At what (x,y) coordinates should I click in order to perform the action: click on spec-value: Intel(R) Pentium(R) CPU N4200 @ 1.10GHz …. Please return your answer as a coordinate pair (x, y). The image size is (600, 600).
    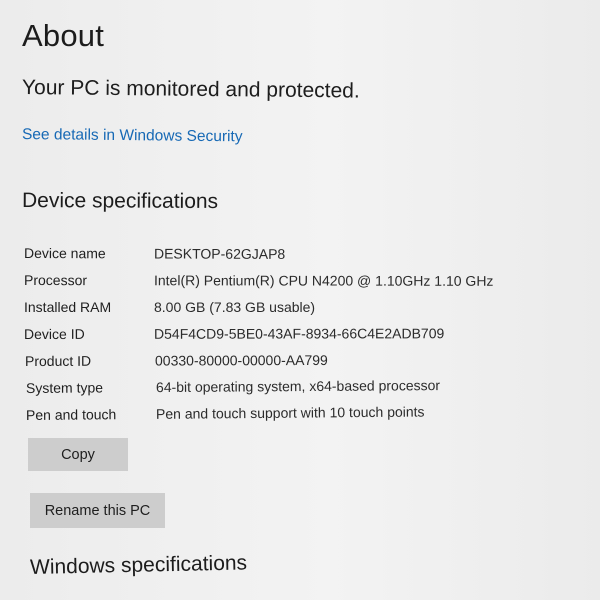
    Looking at the image, I should click on (323, 280).